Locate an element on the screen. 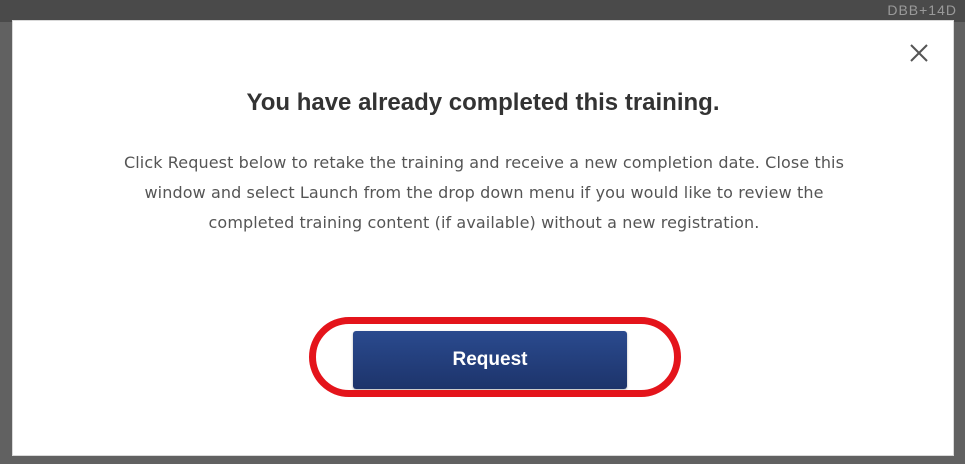  request-button: Request is located at coordinates (490, 360).